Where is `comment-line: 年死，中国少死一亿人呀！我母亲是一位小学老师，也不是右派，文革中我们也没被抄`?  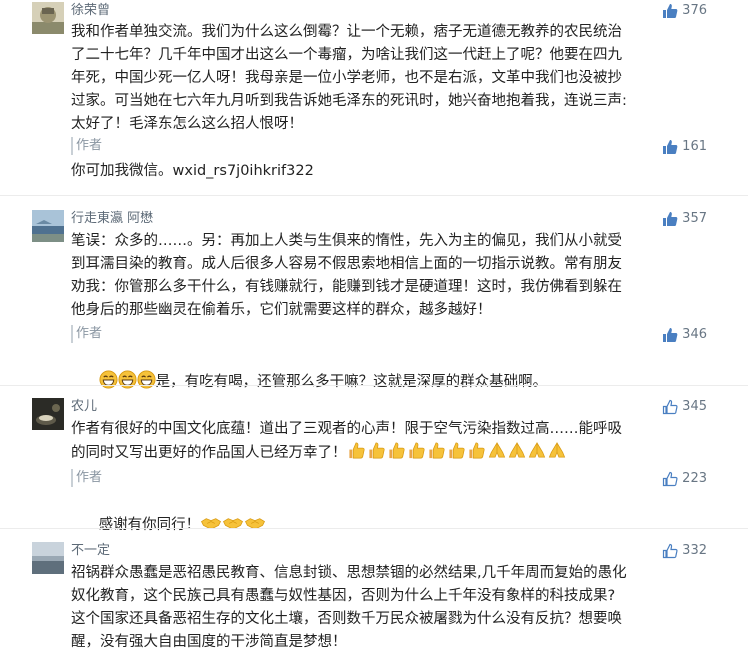 comment-line: 年死，中国少死一亿人呀！我母亲是一位小学老师，也不是右派，文革中我们也没被抄 is located at coordinates (346, 78).